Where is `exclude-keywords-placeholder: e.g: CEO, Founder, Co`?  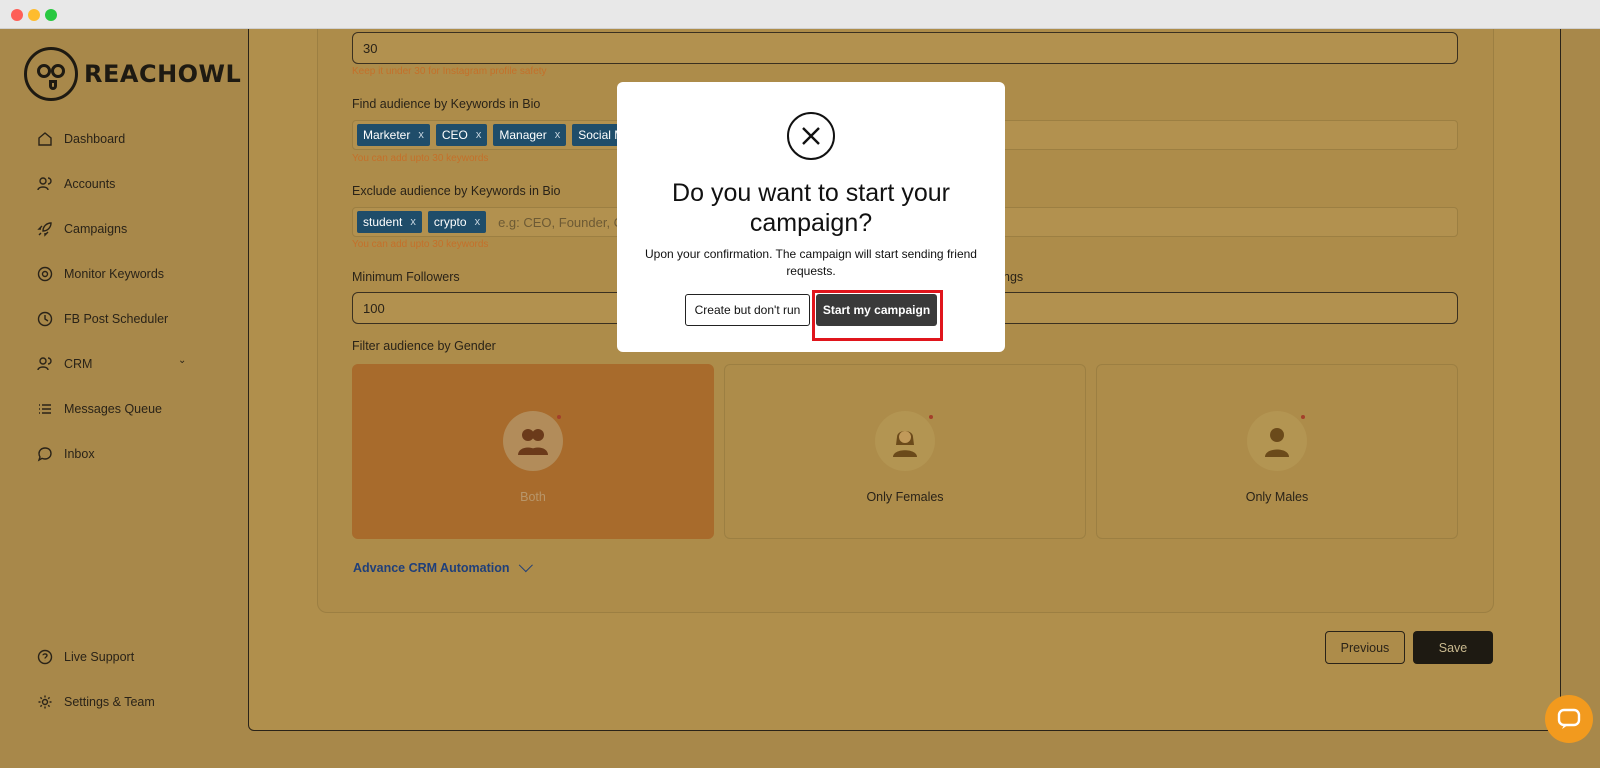
exclude-keywords-placeholder: e.g: CEO, Founder, Co is located at coordinates (564, 222).